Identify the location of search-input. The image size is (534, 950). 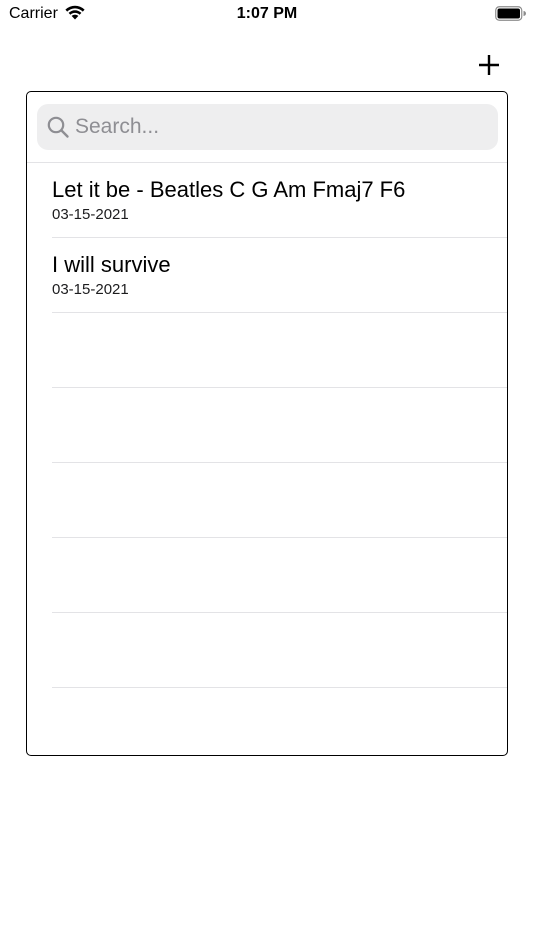
(282, 127).